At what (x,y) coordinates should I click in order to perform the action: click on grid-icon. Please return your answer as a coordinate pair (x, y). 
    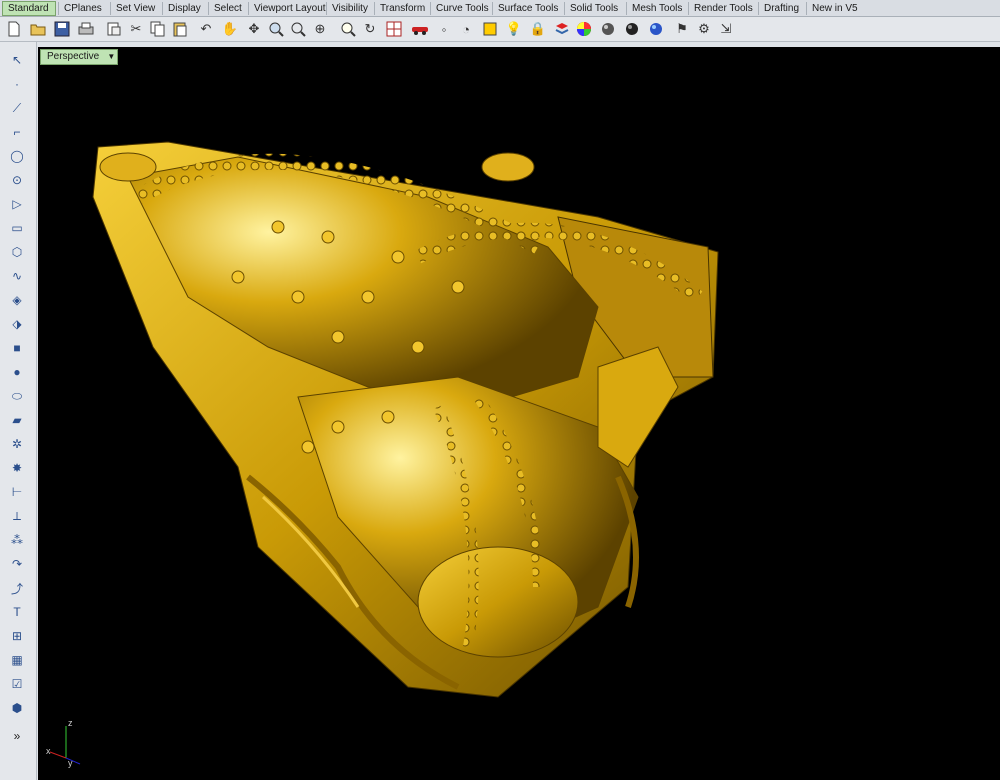
    Looking at the image, I should click on (394, 29).